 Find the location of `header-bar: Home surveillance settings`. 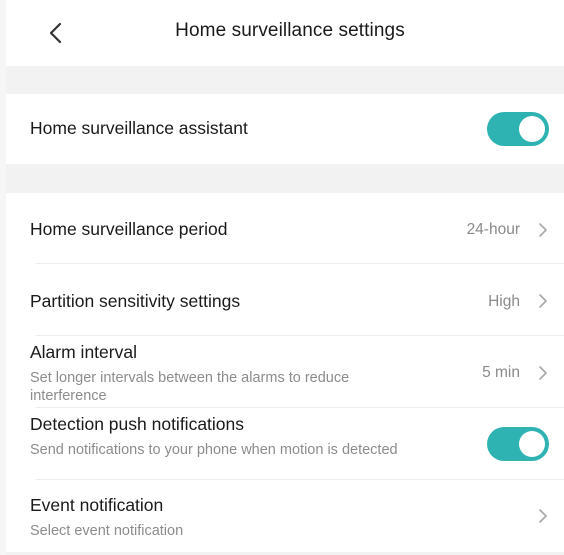

header-bar: Home surveillance settings is located at coordinates (285, 33).